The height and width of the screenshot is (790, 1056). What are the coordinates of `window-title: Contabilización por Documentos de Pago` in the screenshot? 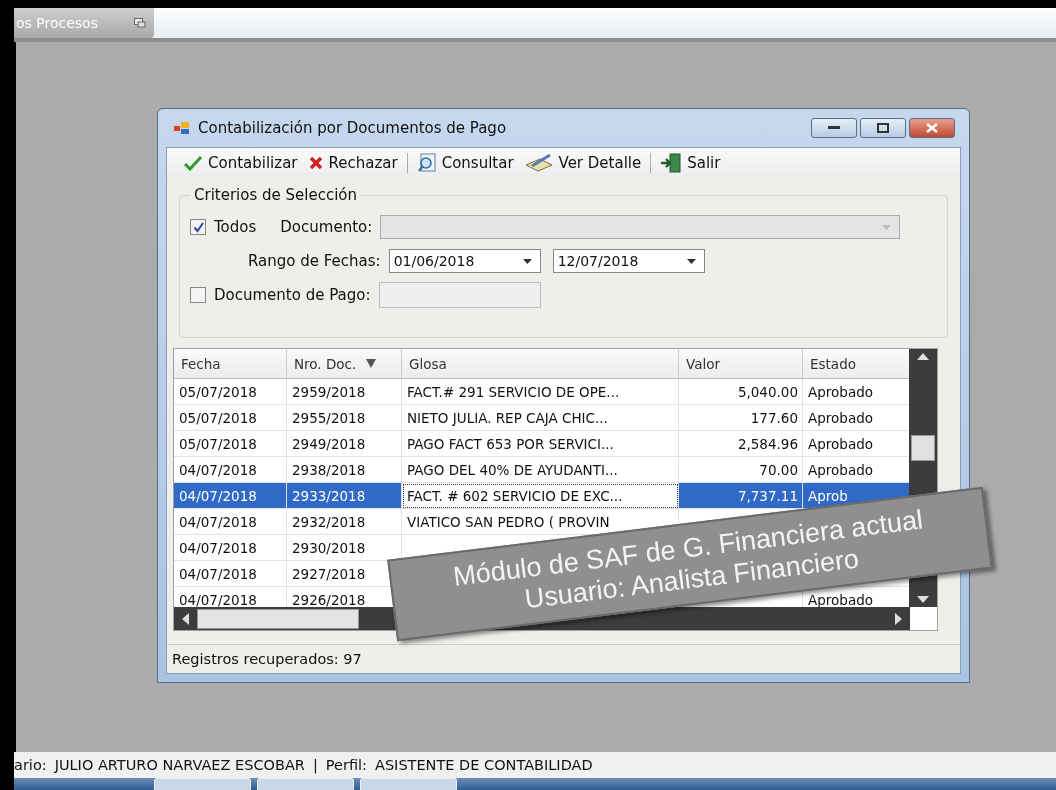 It's located at (352, 128).